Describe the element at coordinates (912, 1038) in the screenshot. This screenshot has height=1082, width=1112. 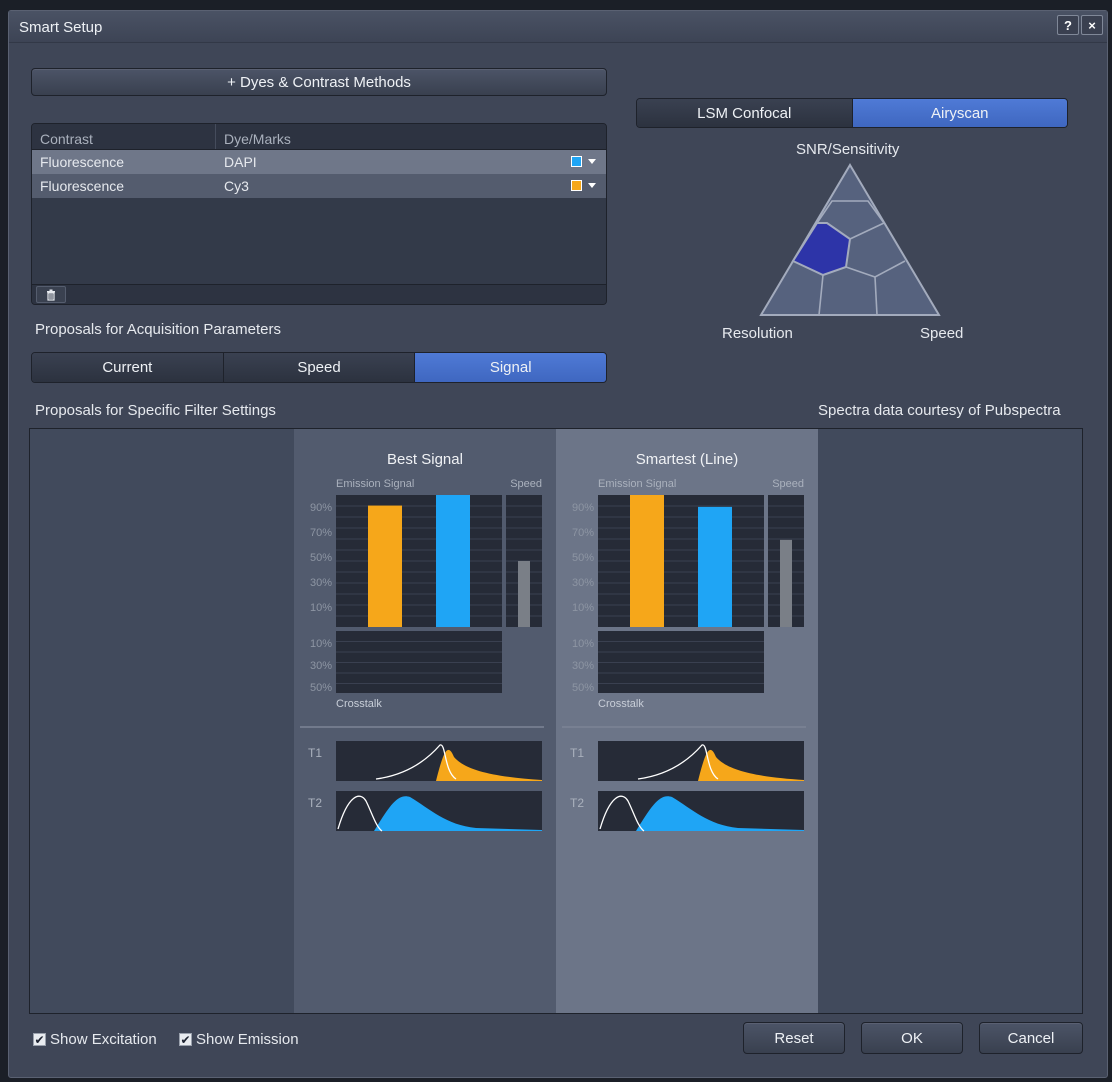
I see `ok-button: OK` at that location.